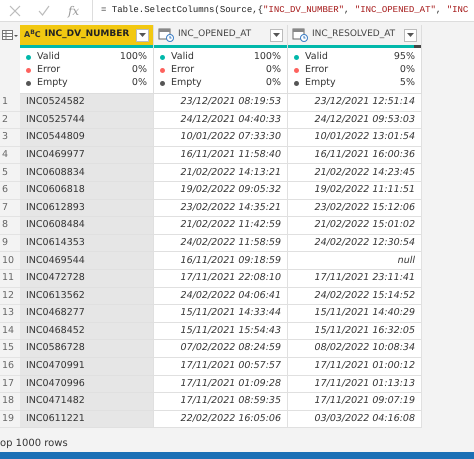  What do you see at coordinates (355, 138) in the screenshot?
I see `table-cell: 10/01/2022 13:01:54` at bounding box center [355, 138].